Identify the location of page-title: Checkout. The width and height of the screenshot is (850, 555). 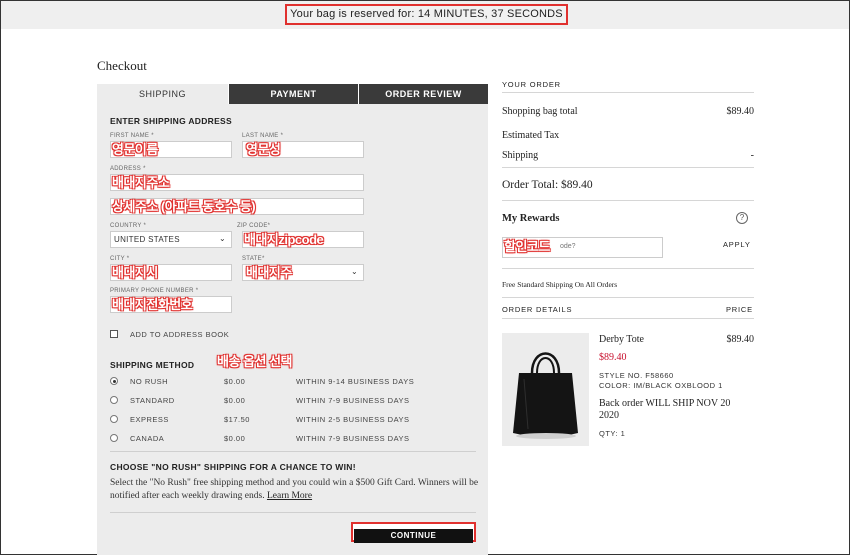
(122, 65).